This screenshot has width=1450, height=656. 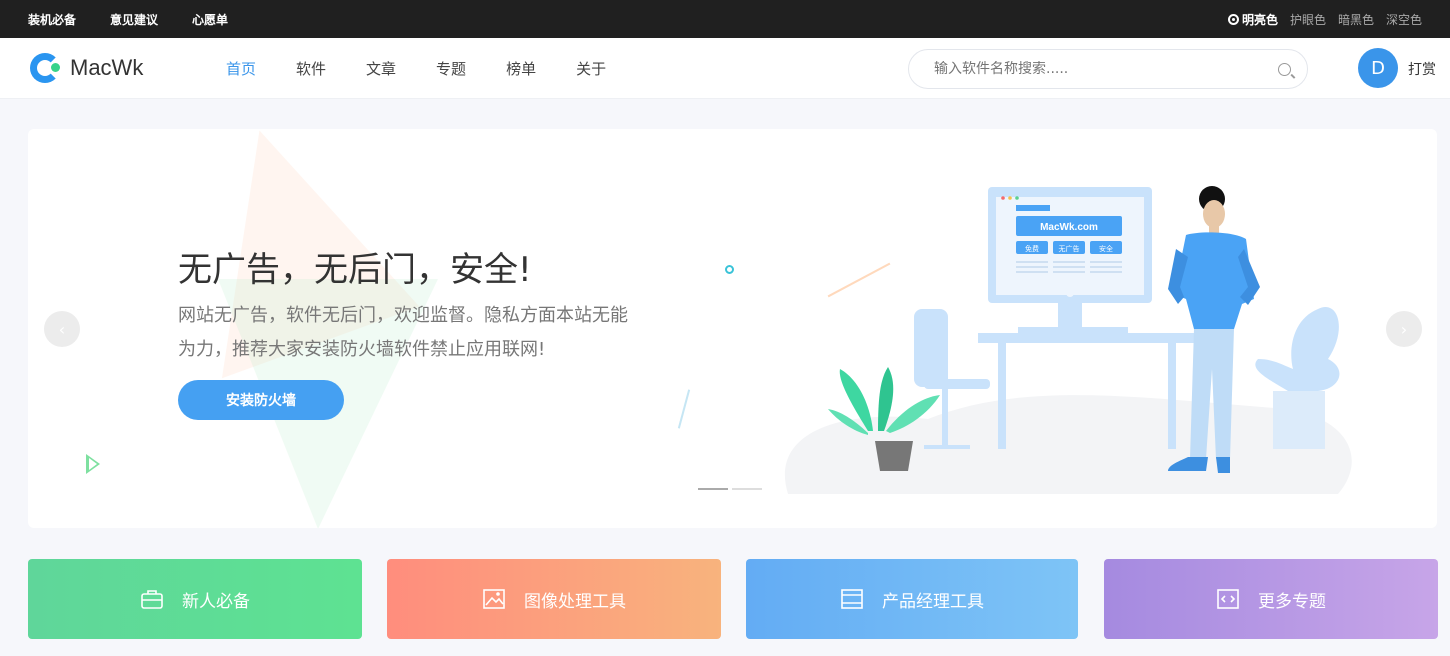 I want to click on avatar: D, so click(x=1378, y=68).